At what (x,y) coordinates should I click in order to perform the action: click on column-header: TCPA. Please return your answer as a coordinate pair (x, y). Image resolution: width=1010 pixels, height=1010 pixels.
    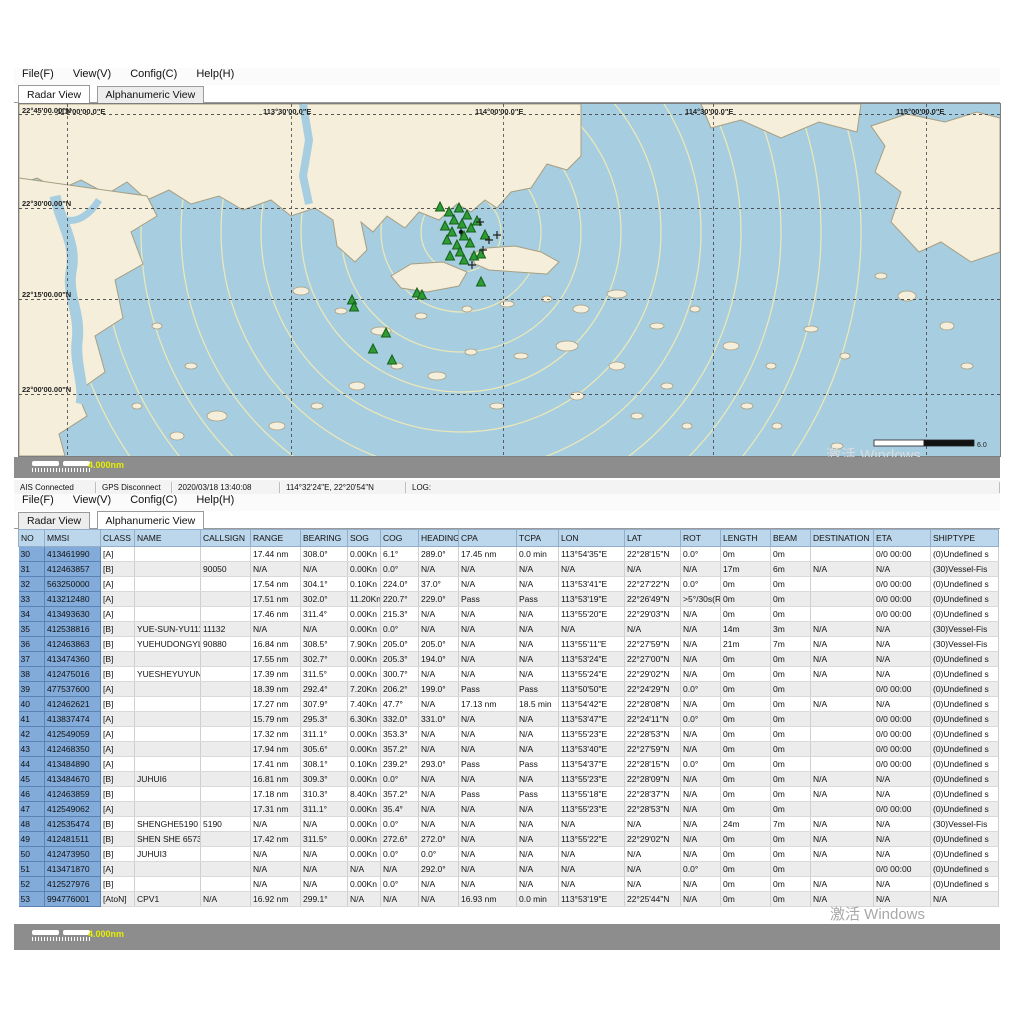
    Looking at the image, I should click on (537, 538).